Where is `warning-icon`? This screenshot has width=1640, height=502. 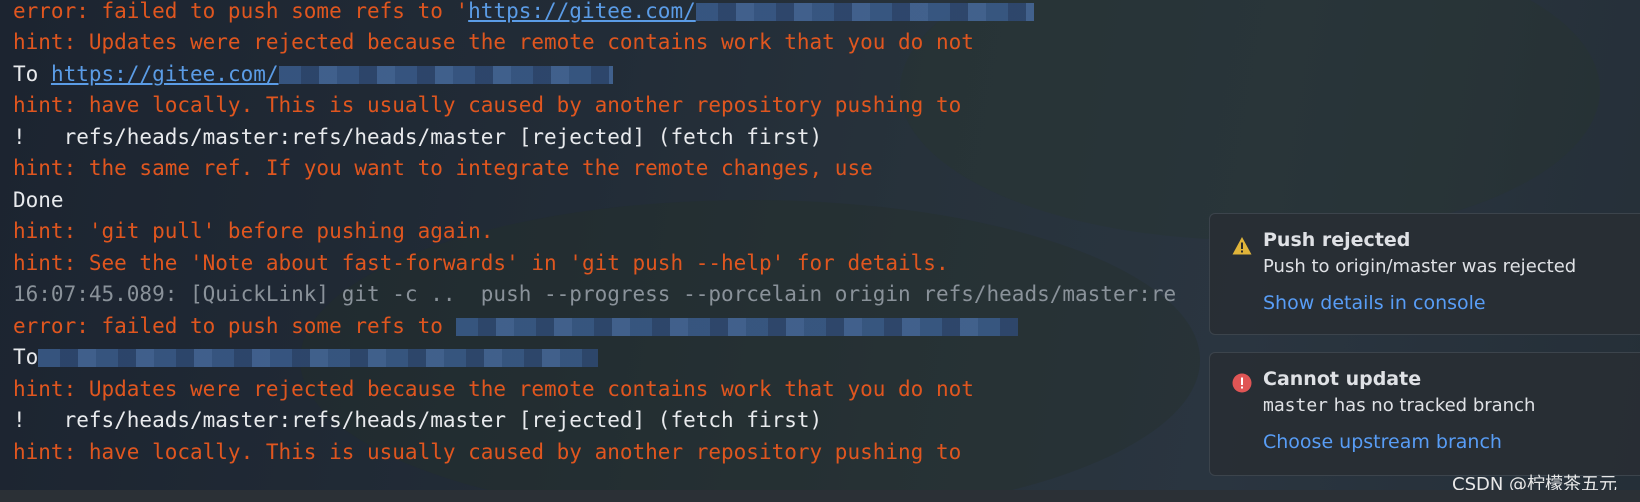 warning-icon is located at coordinates (1242, 246).